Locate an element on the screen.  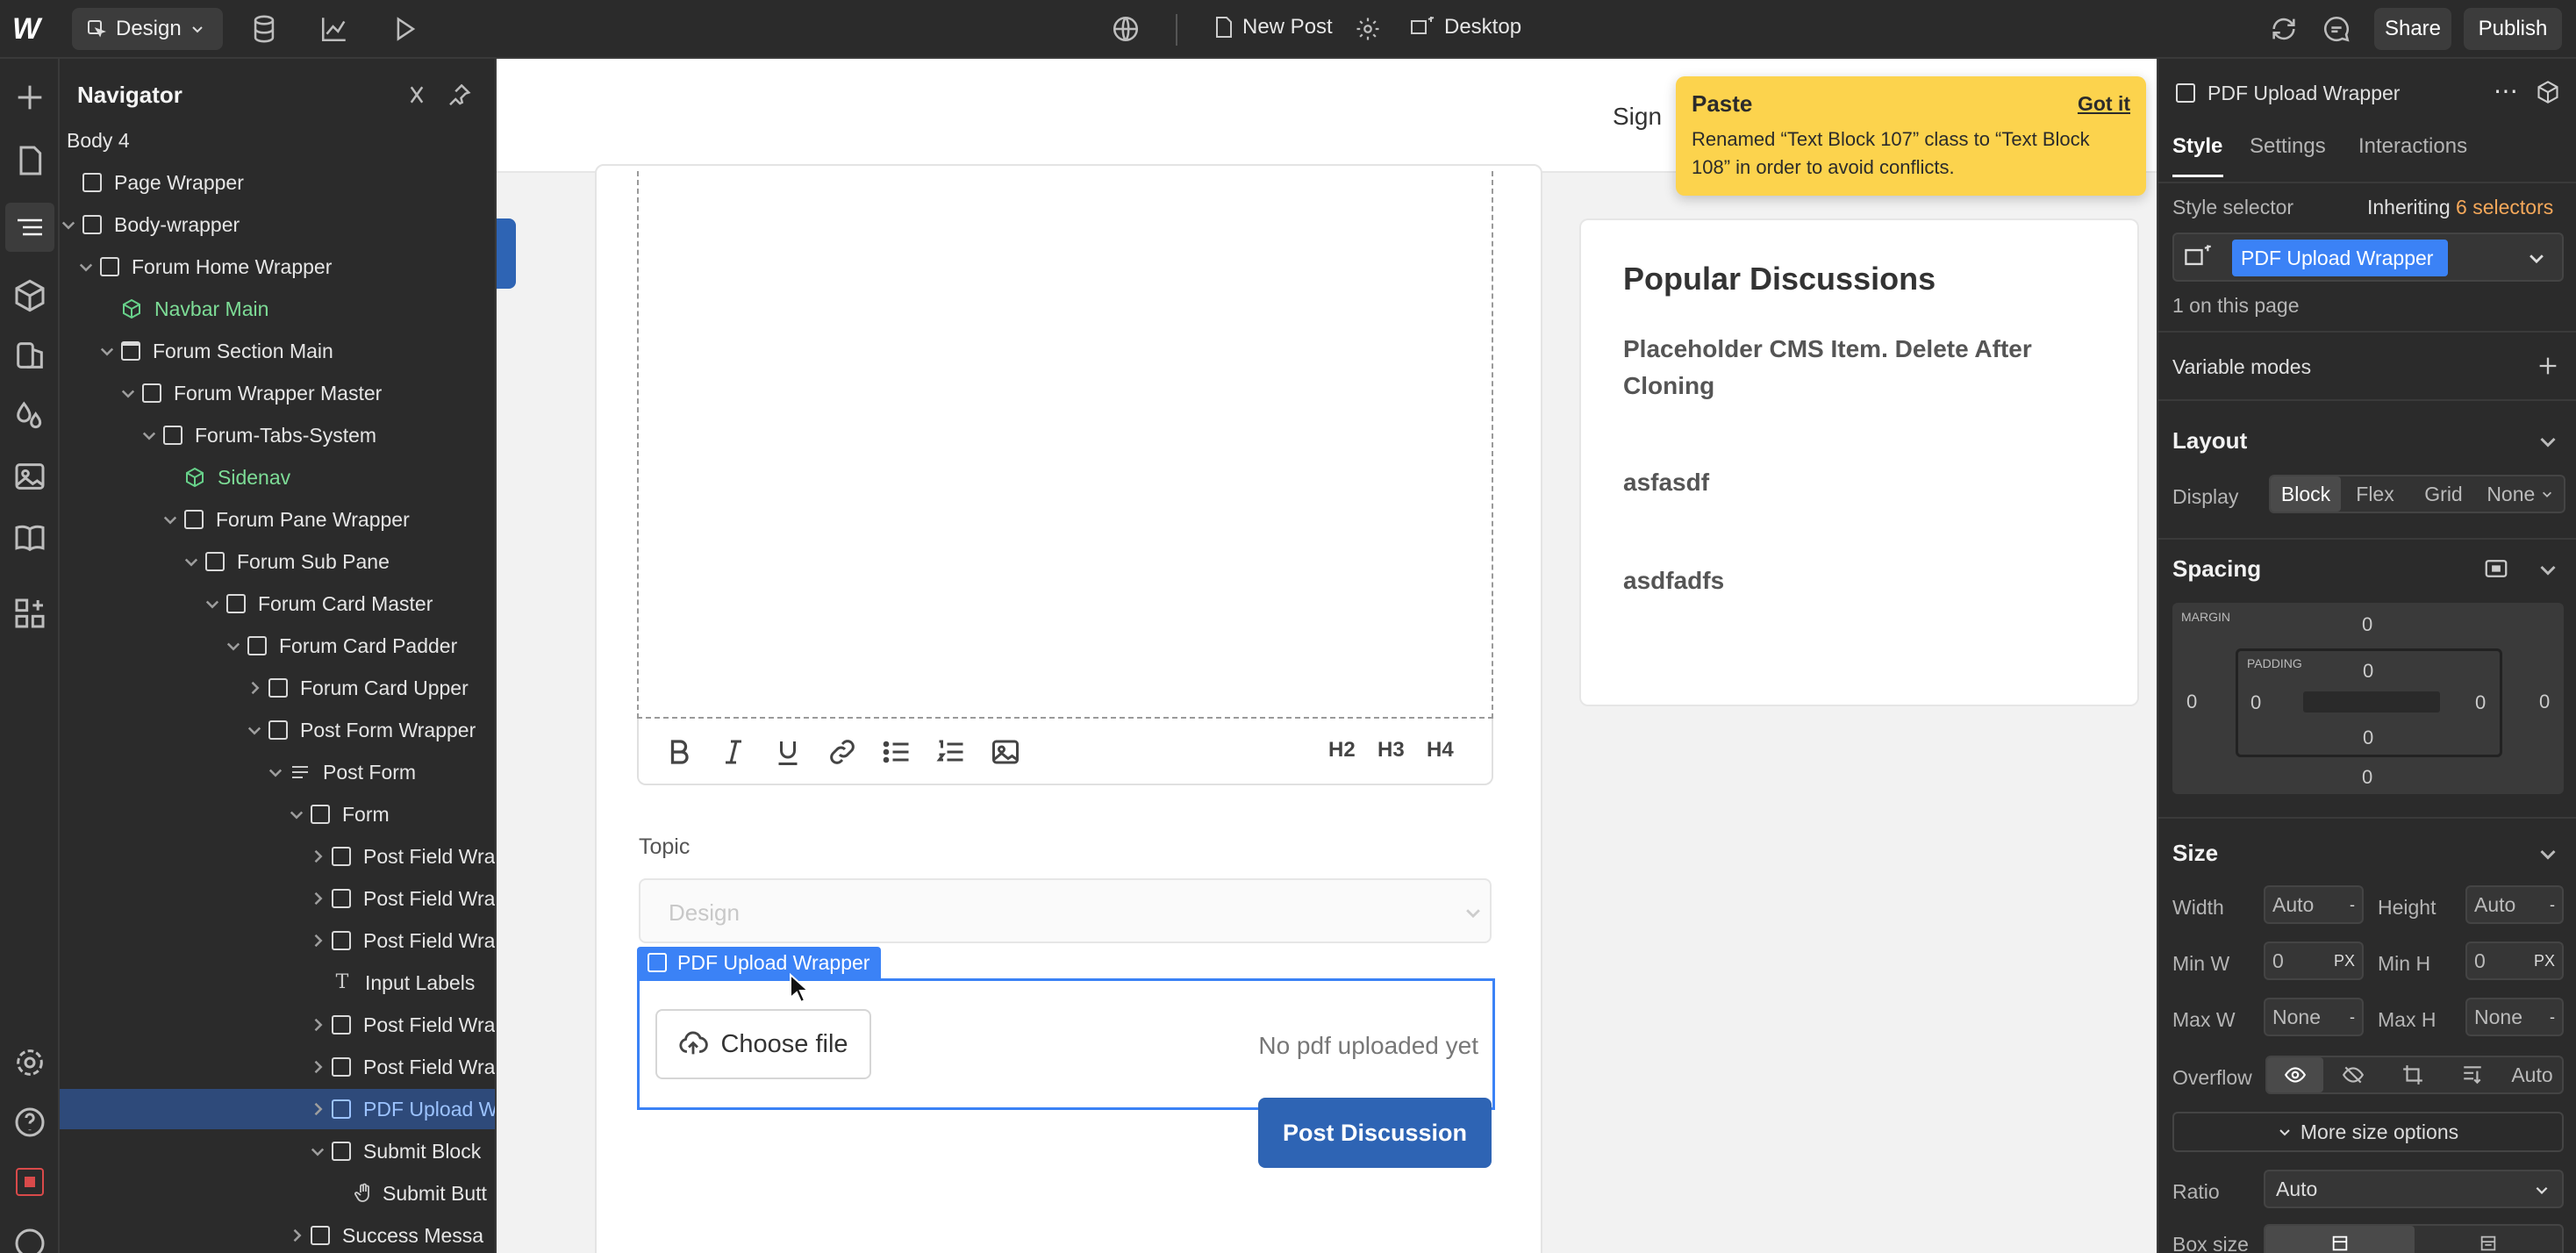
pin-icon is located at coordinates (459, 95).